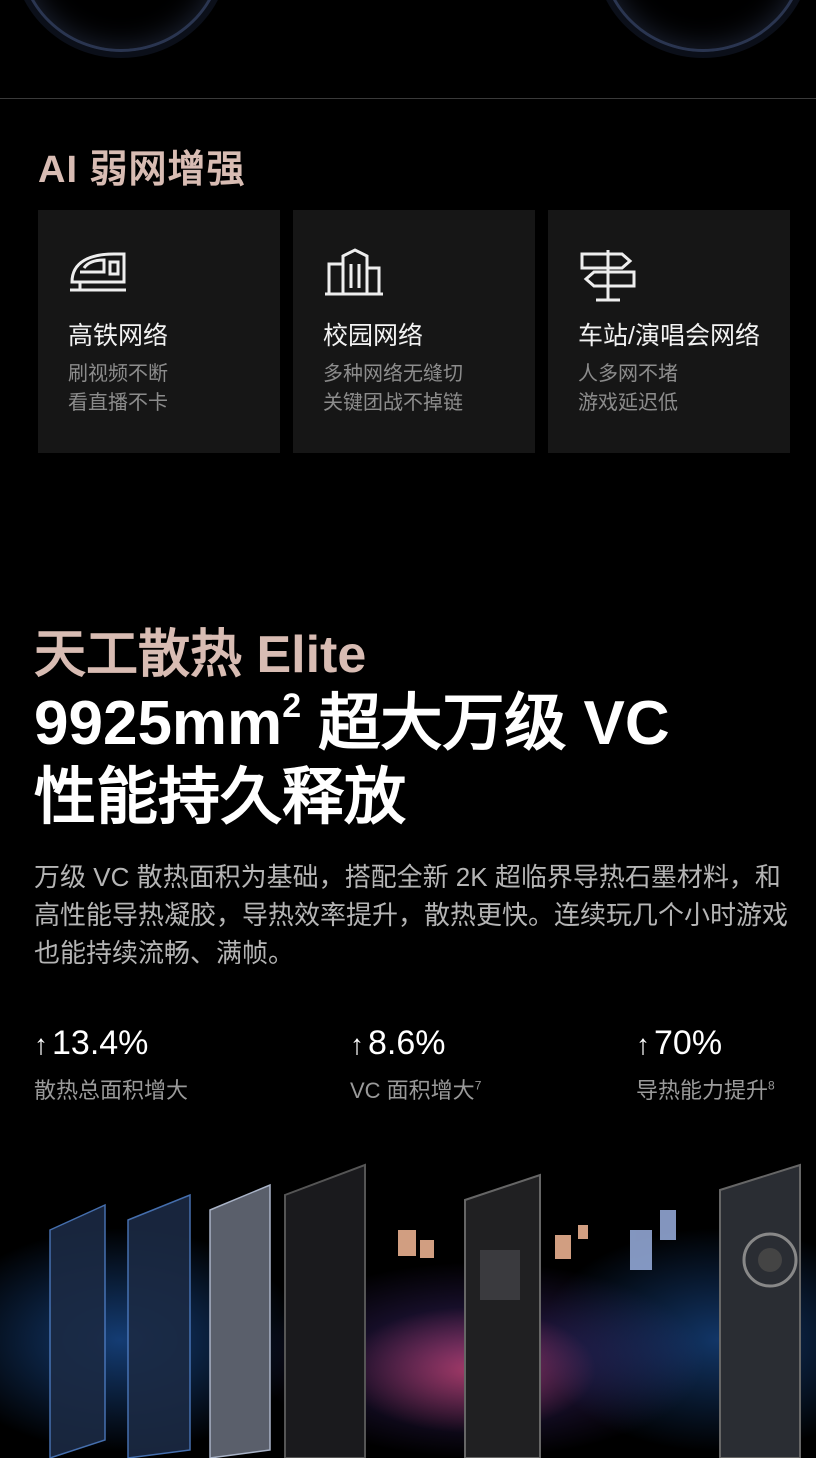  Describe the element at coordinates (118, 374) in the screenshot. I see `card-desc-line1: 刷视频不断` at that location.